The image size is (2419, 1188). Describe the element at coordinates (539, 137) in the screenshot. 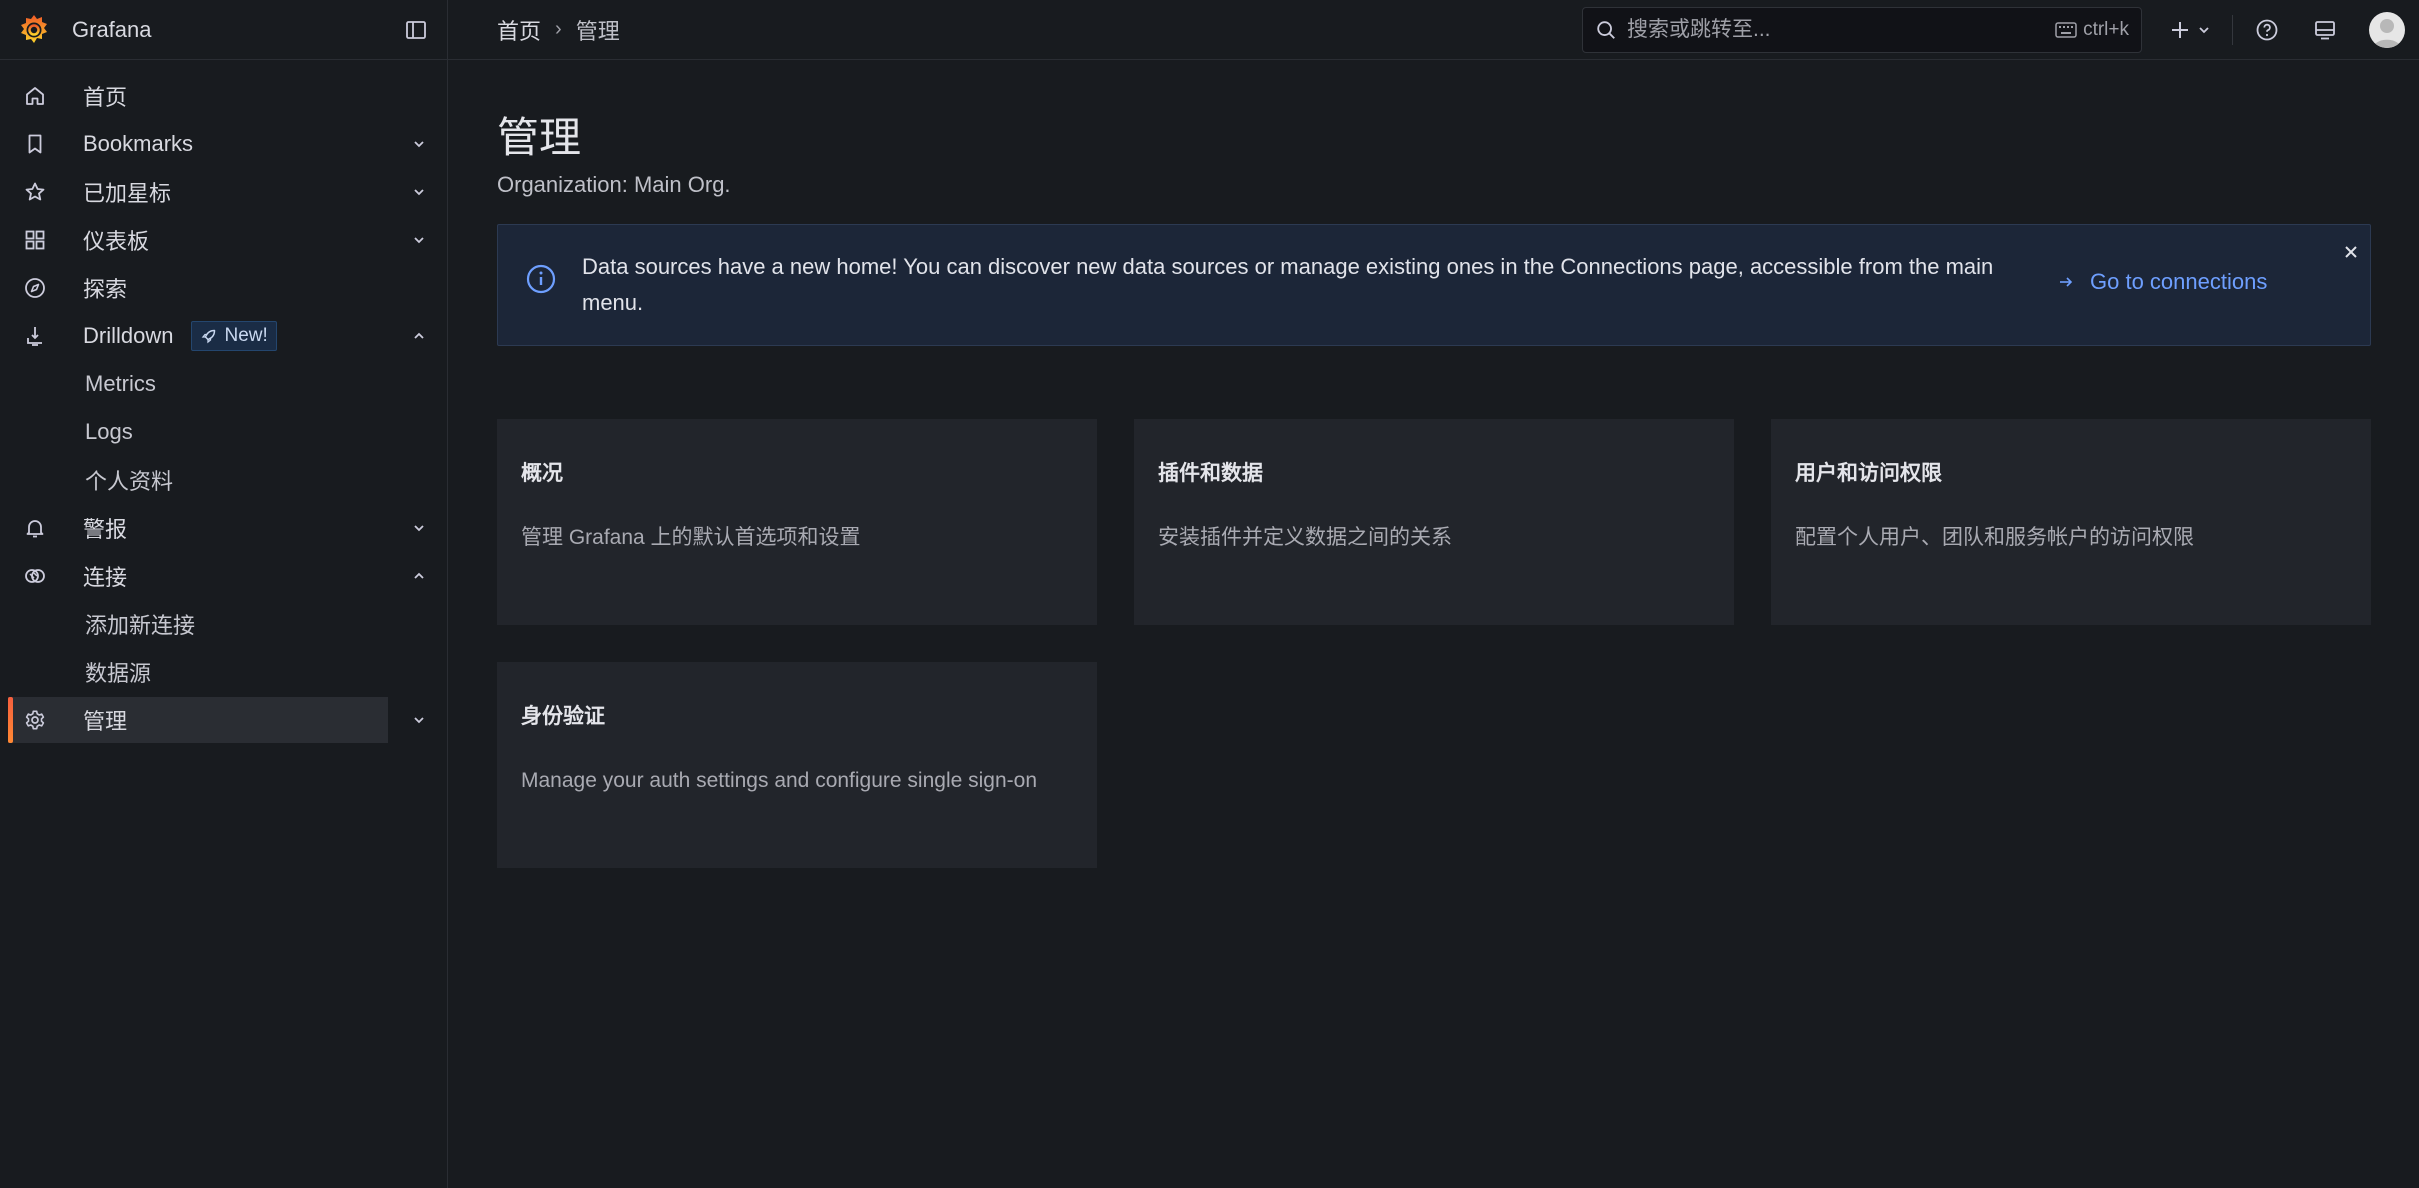

I see `page-title: 管理` at that location.